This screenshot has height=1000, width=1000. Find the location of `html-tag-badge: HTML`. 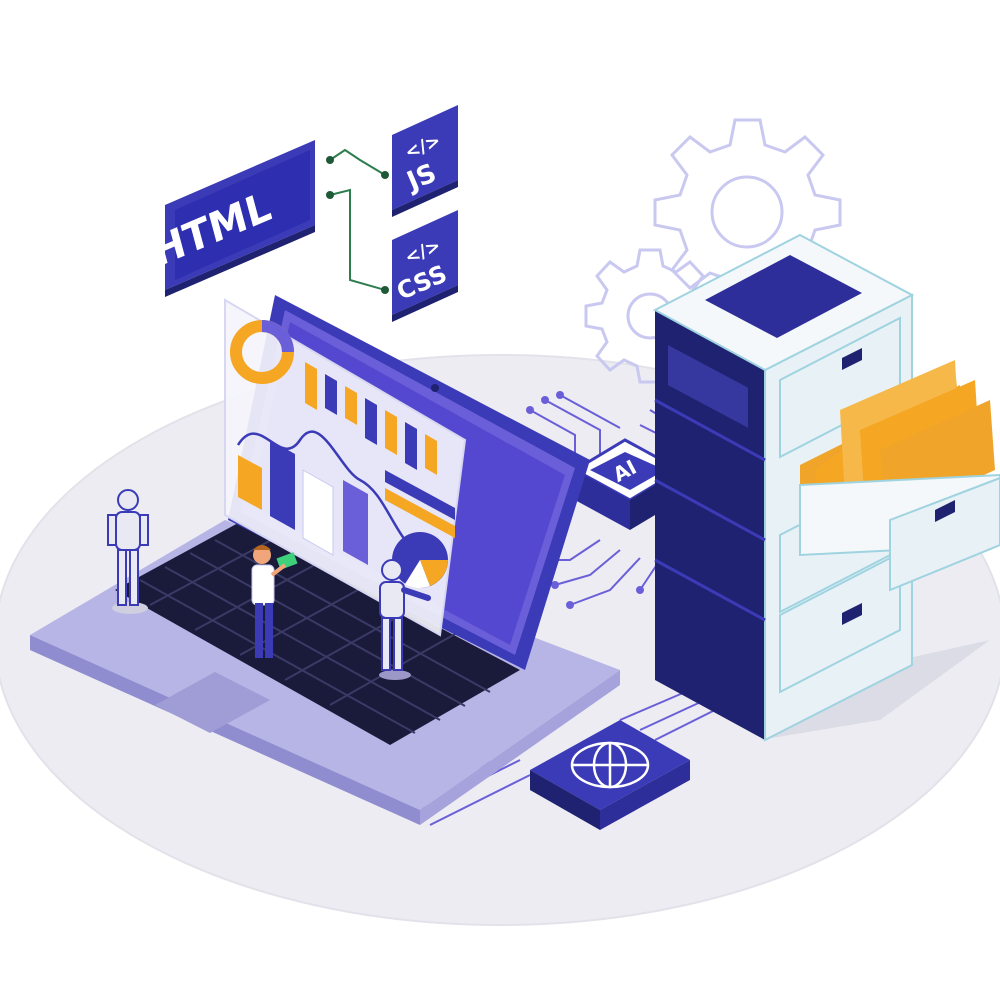

html-tag-badge: HTML is located at coordinates (231, 218).